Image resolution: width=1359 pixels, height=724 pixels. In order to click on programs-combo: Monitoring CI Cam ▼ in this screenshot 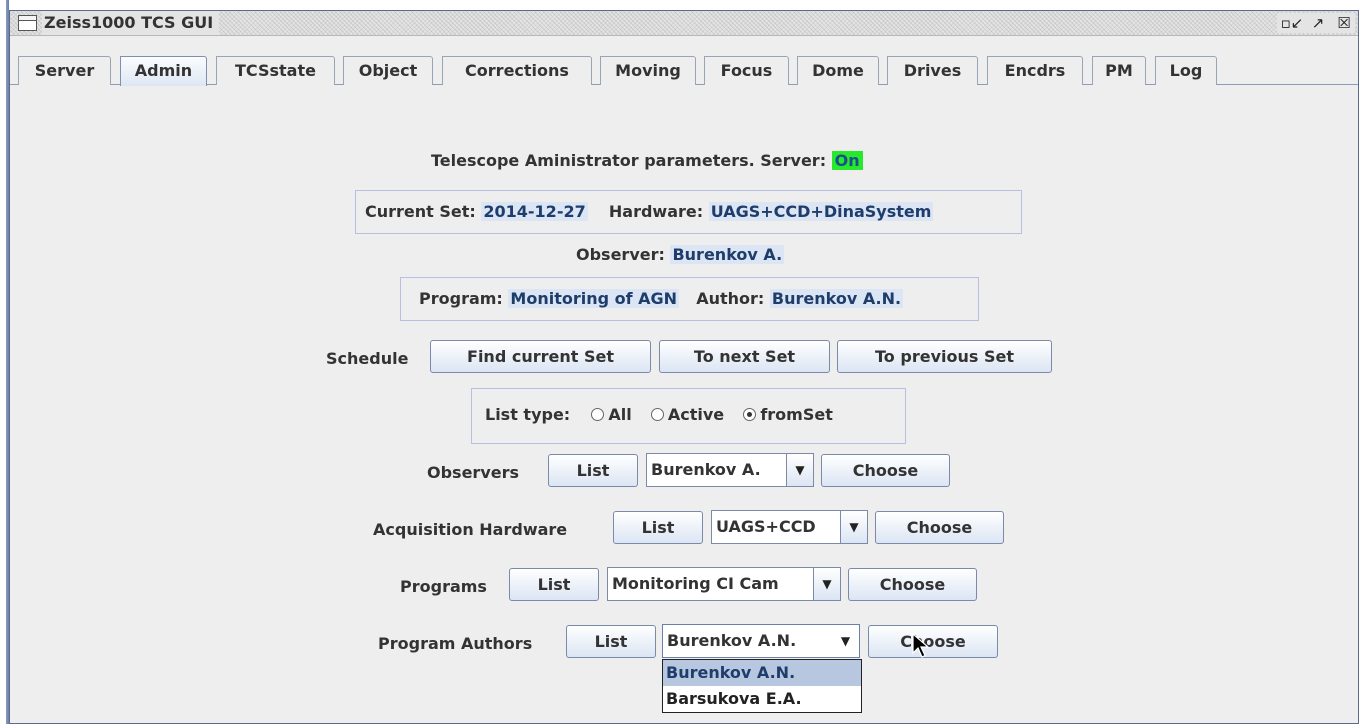, I will do `click(724, 584)`.